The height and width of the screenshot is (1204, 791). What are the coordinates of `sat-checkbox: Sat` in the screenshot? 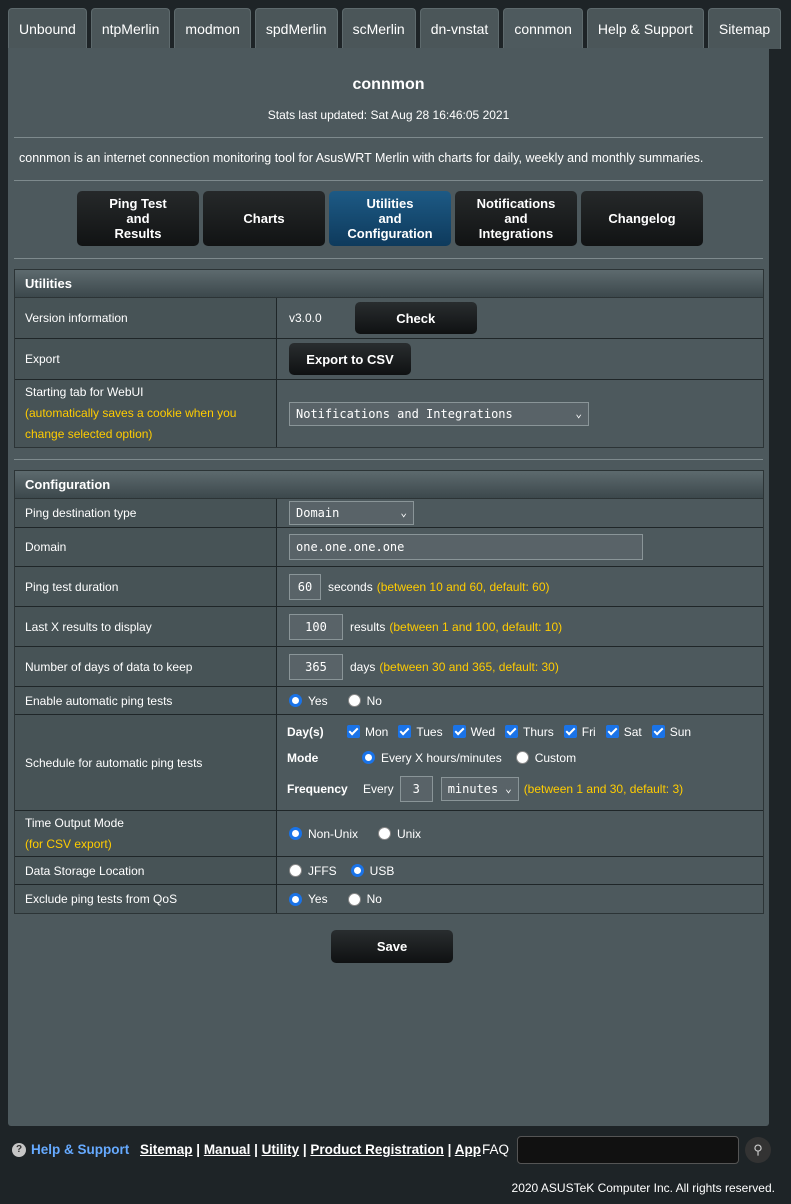 It's located at (623, 732).